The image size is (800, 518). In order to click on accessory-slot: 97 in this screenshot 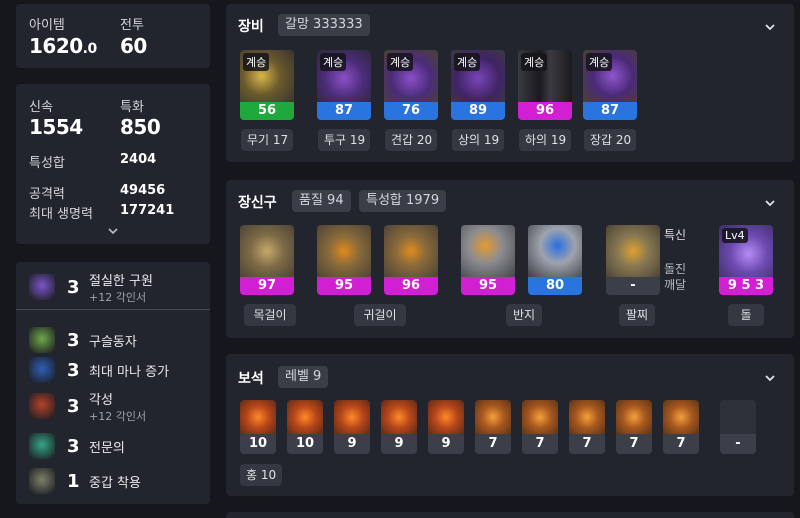, I will do `click(267, 260)`.